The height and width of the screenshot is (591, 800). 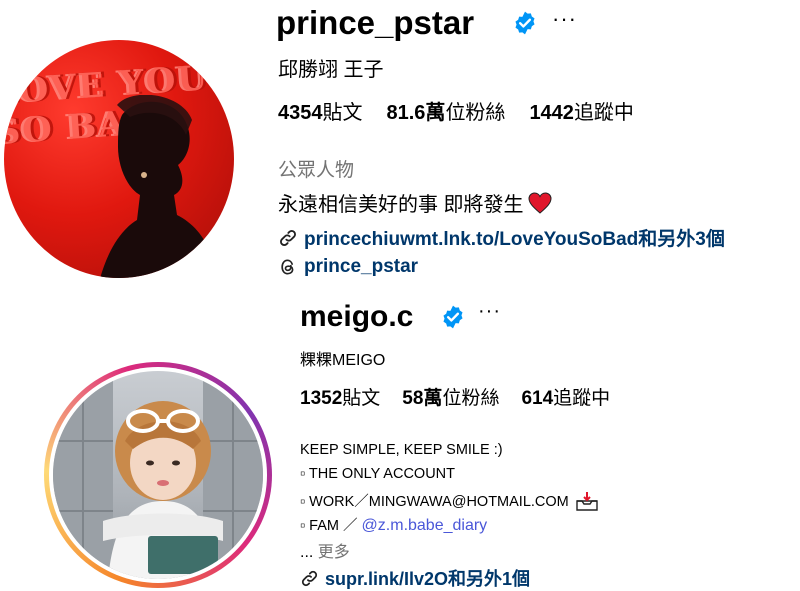 I want to click on posts-count: 4354貼文, so click(x=320, y=110).